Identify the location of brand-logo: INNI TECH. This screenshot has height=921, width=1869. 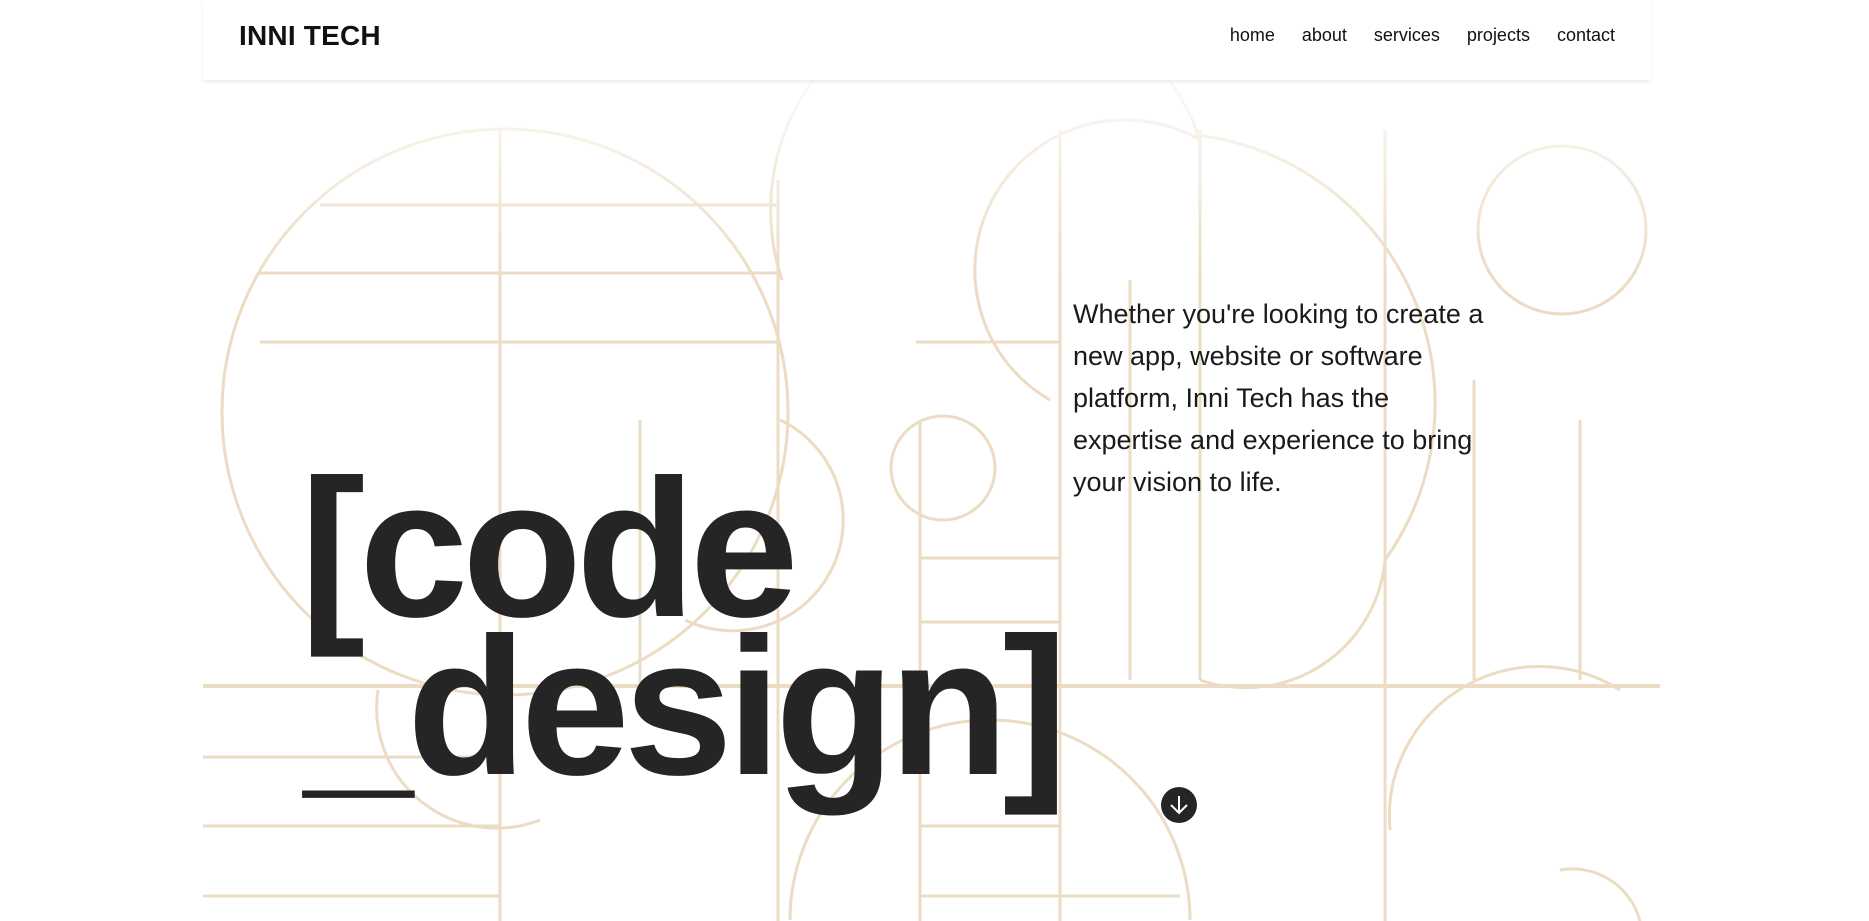
(310, 36).